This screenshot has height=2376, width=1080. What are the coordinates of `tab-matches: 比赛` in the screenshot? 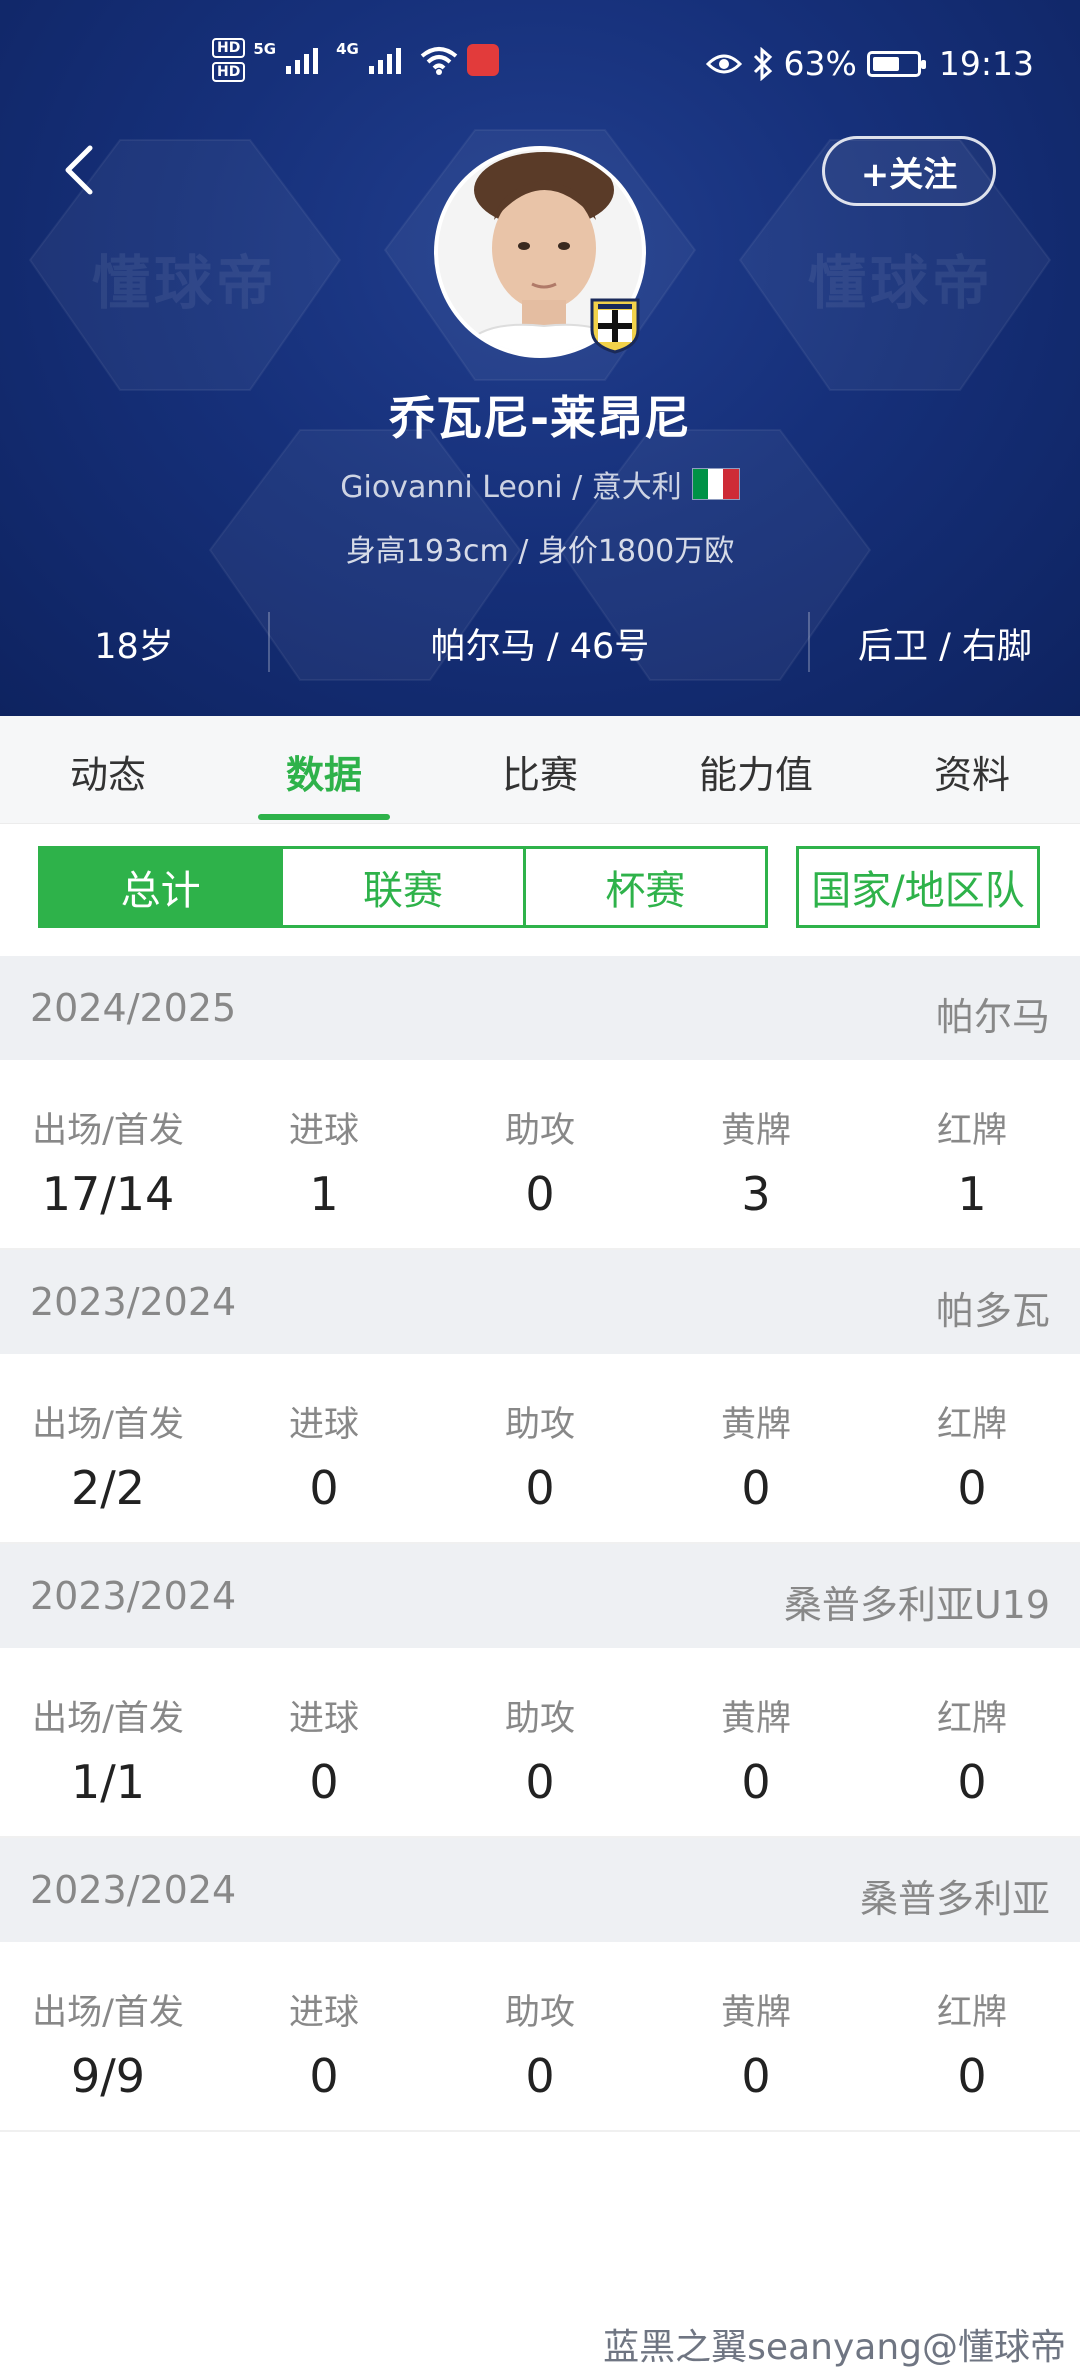 It's located at (540, 771).